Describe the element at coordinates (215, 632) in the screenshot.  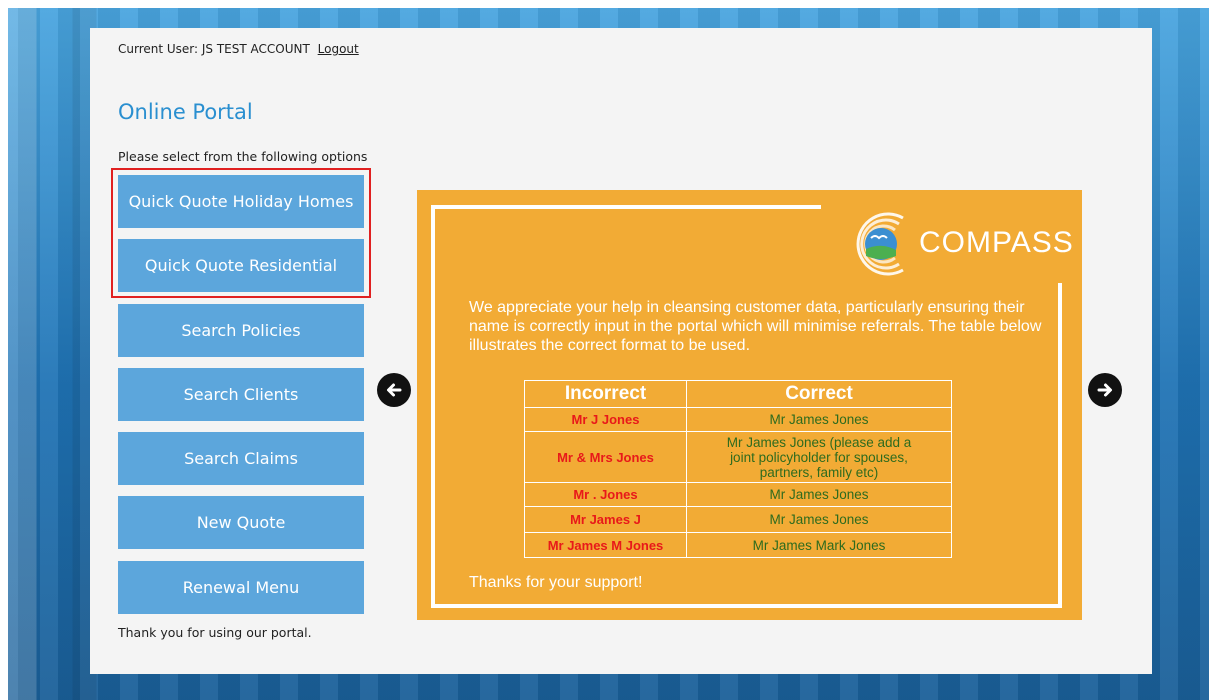
I see `footer-thanks-text: Thank you for using our portal.` at that location.